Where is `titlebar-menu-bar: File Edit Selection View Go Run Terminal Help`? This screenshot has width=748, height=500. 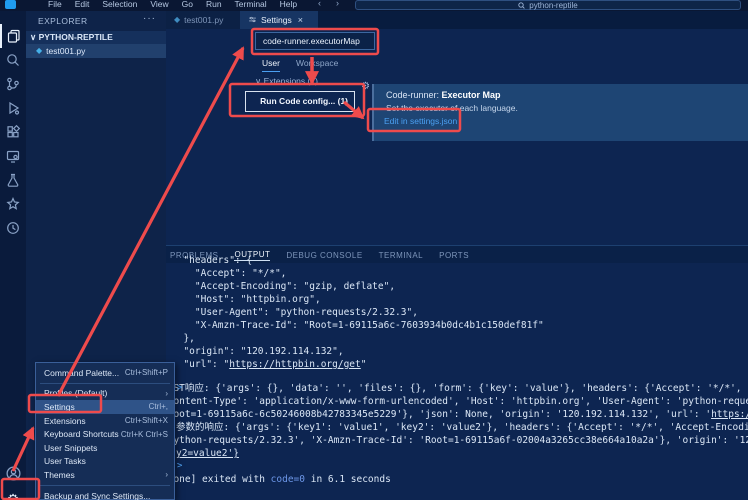
titlebar-menu-bar: File Edit Selection View Go Run Terminal Help is located at coordinates (172, 4).